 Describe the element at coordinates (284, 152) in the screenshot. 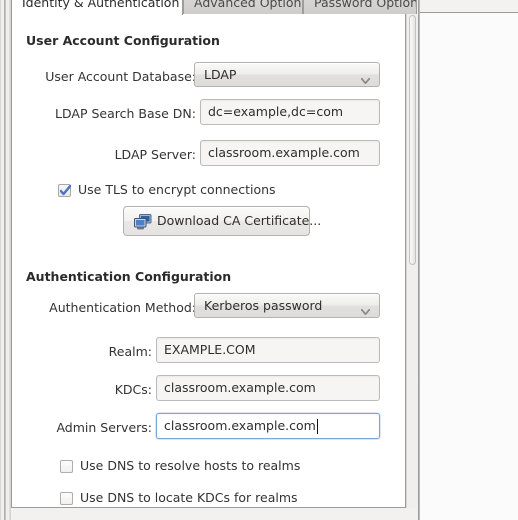

I see `ldap-server-value: classroom.example.com` at that location.